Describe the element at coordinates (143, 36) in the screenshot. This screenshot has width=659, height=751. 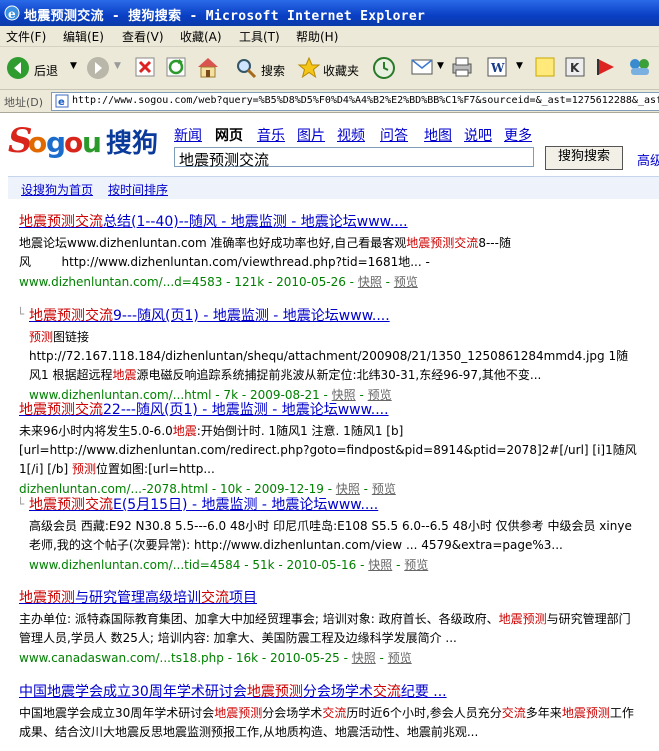
I see `menu-view: 查看(V)` at that location.